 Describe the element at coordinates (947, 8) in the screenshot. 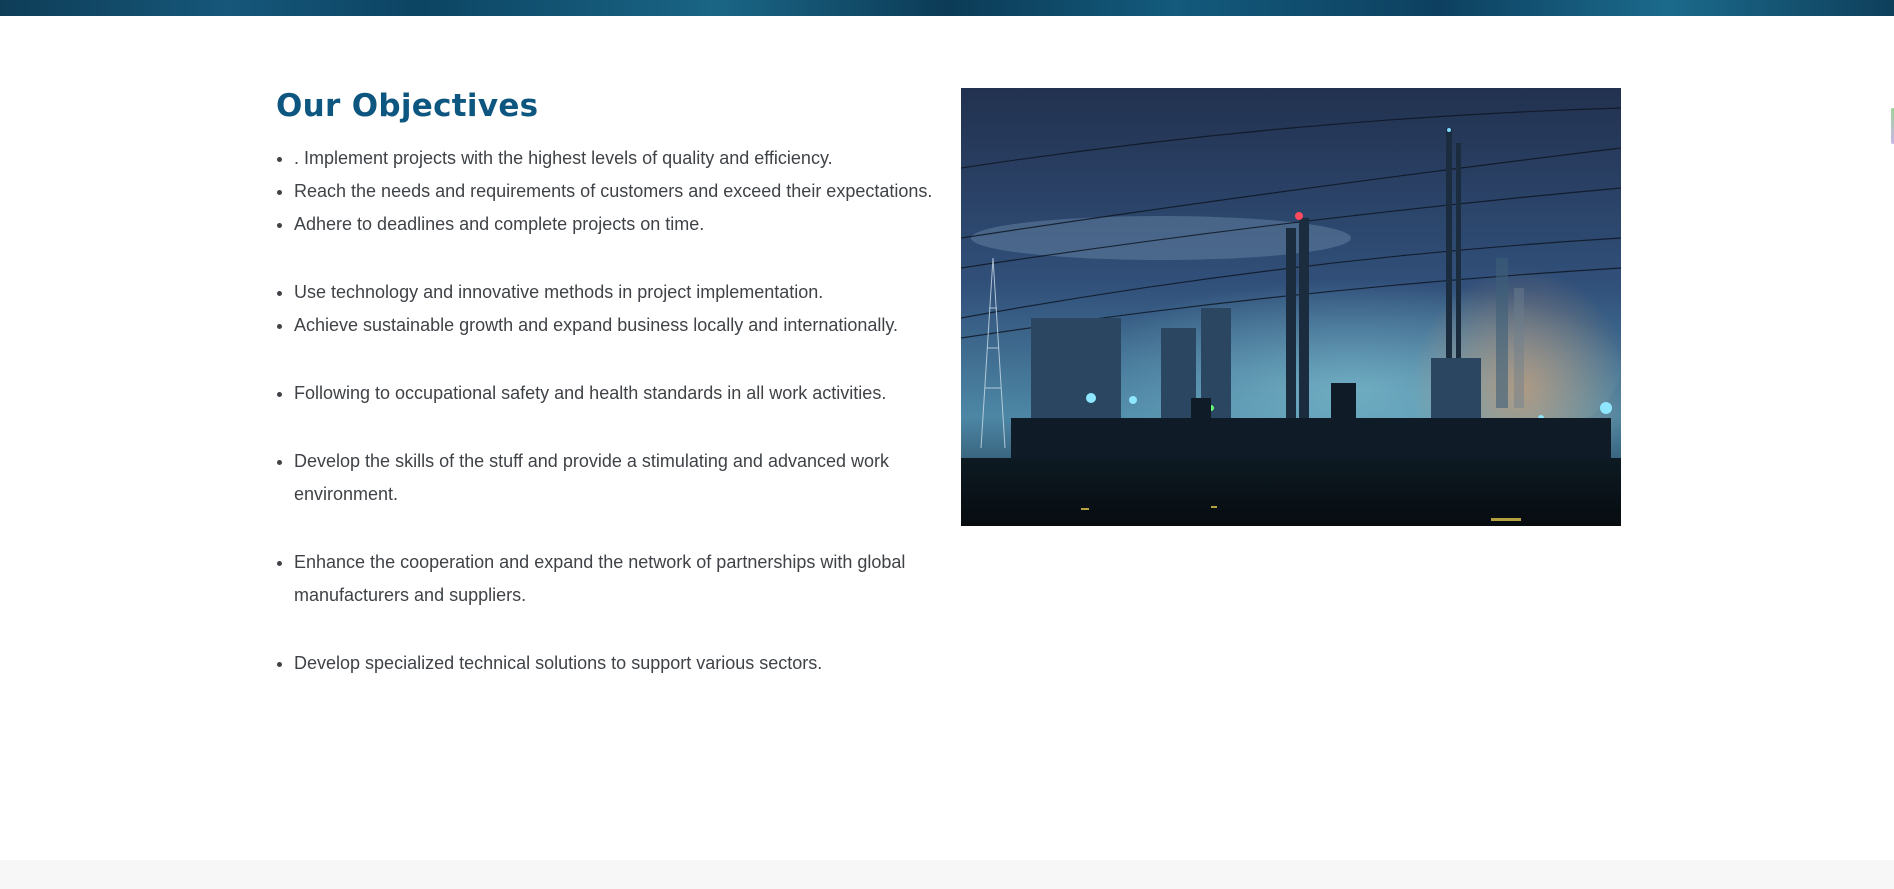

I see `top-banner` at that location.